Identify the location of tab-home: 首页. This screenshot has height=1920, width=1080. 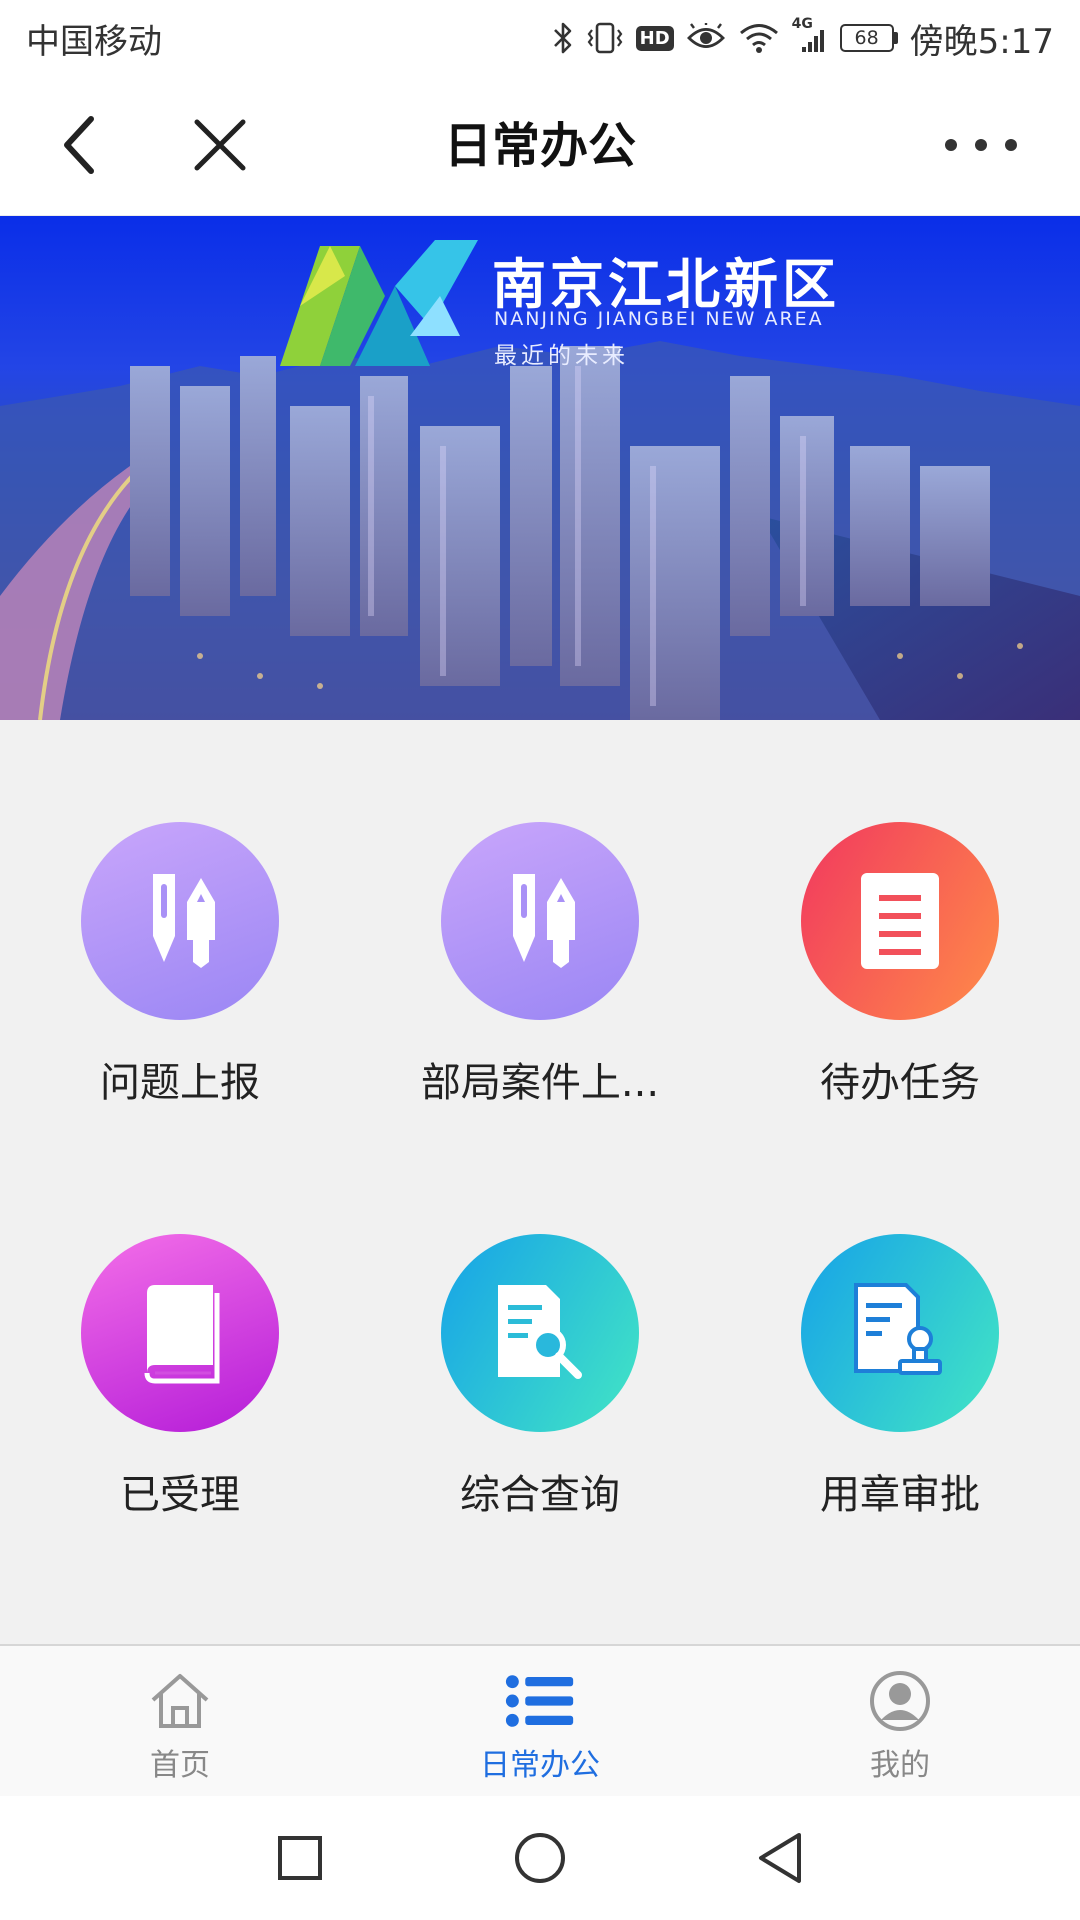
(180, 1721).